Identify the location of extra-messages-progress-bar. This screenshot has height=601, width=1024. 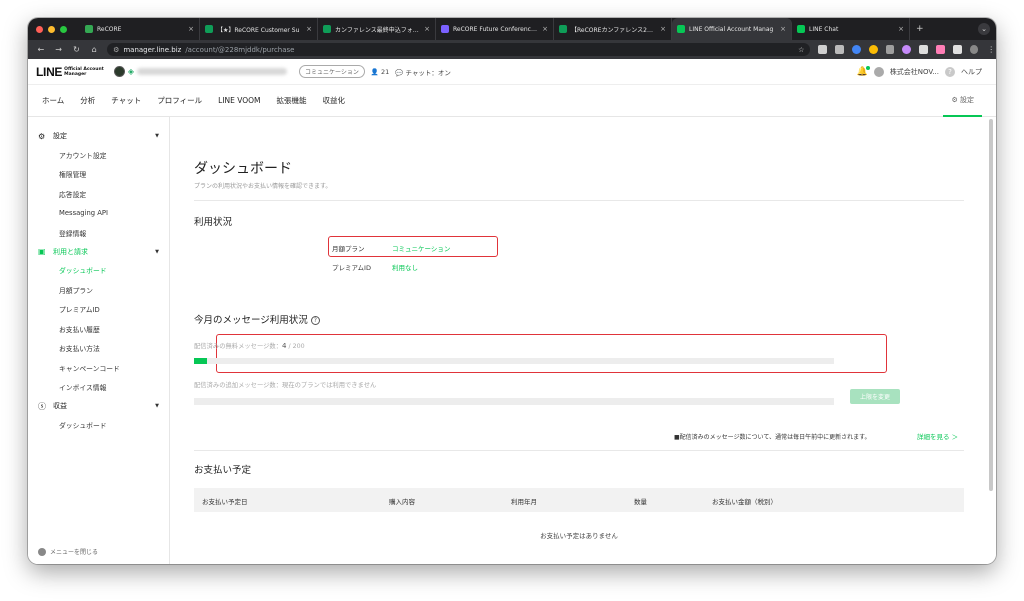
(514, 401).